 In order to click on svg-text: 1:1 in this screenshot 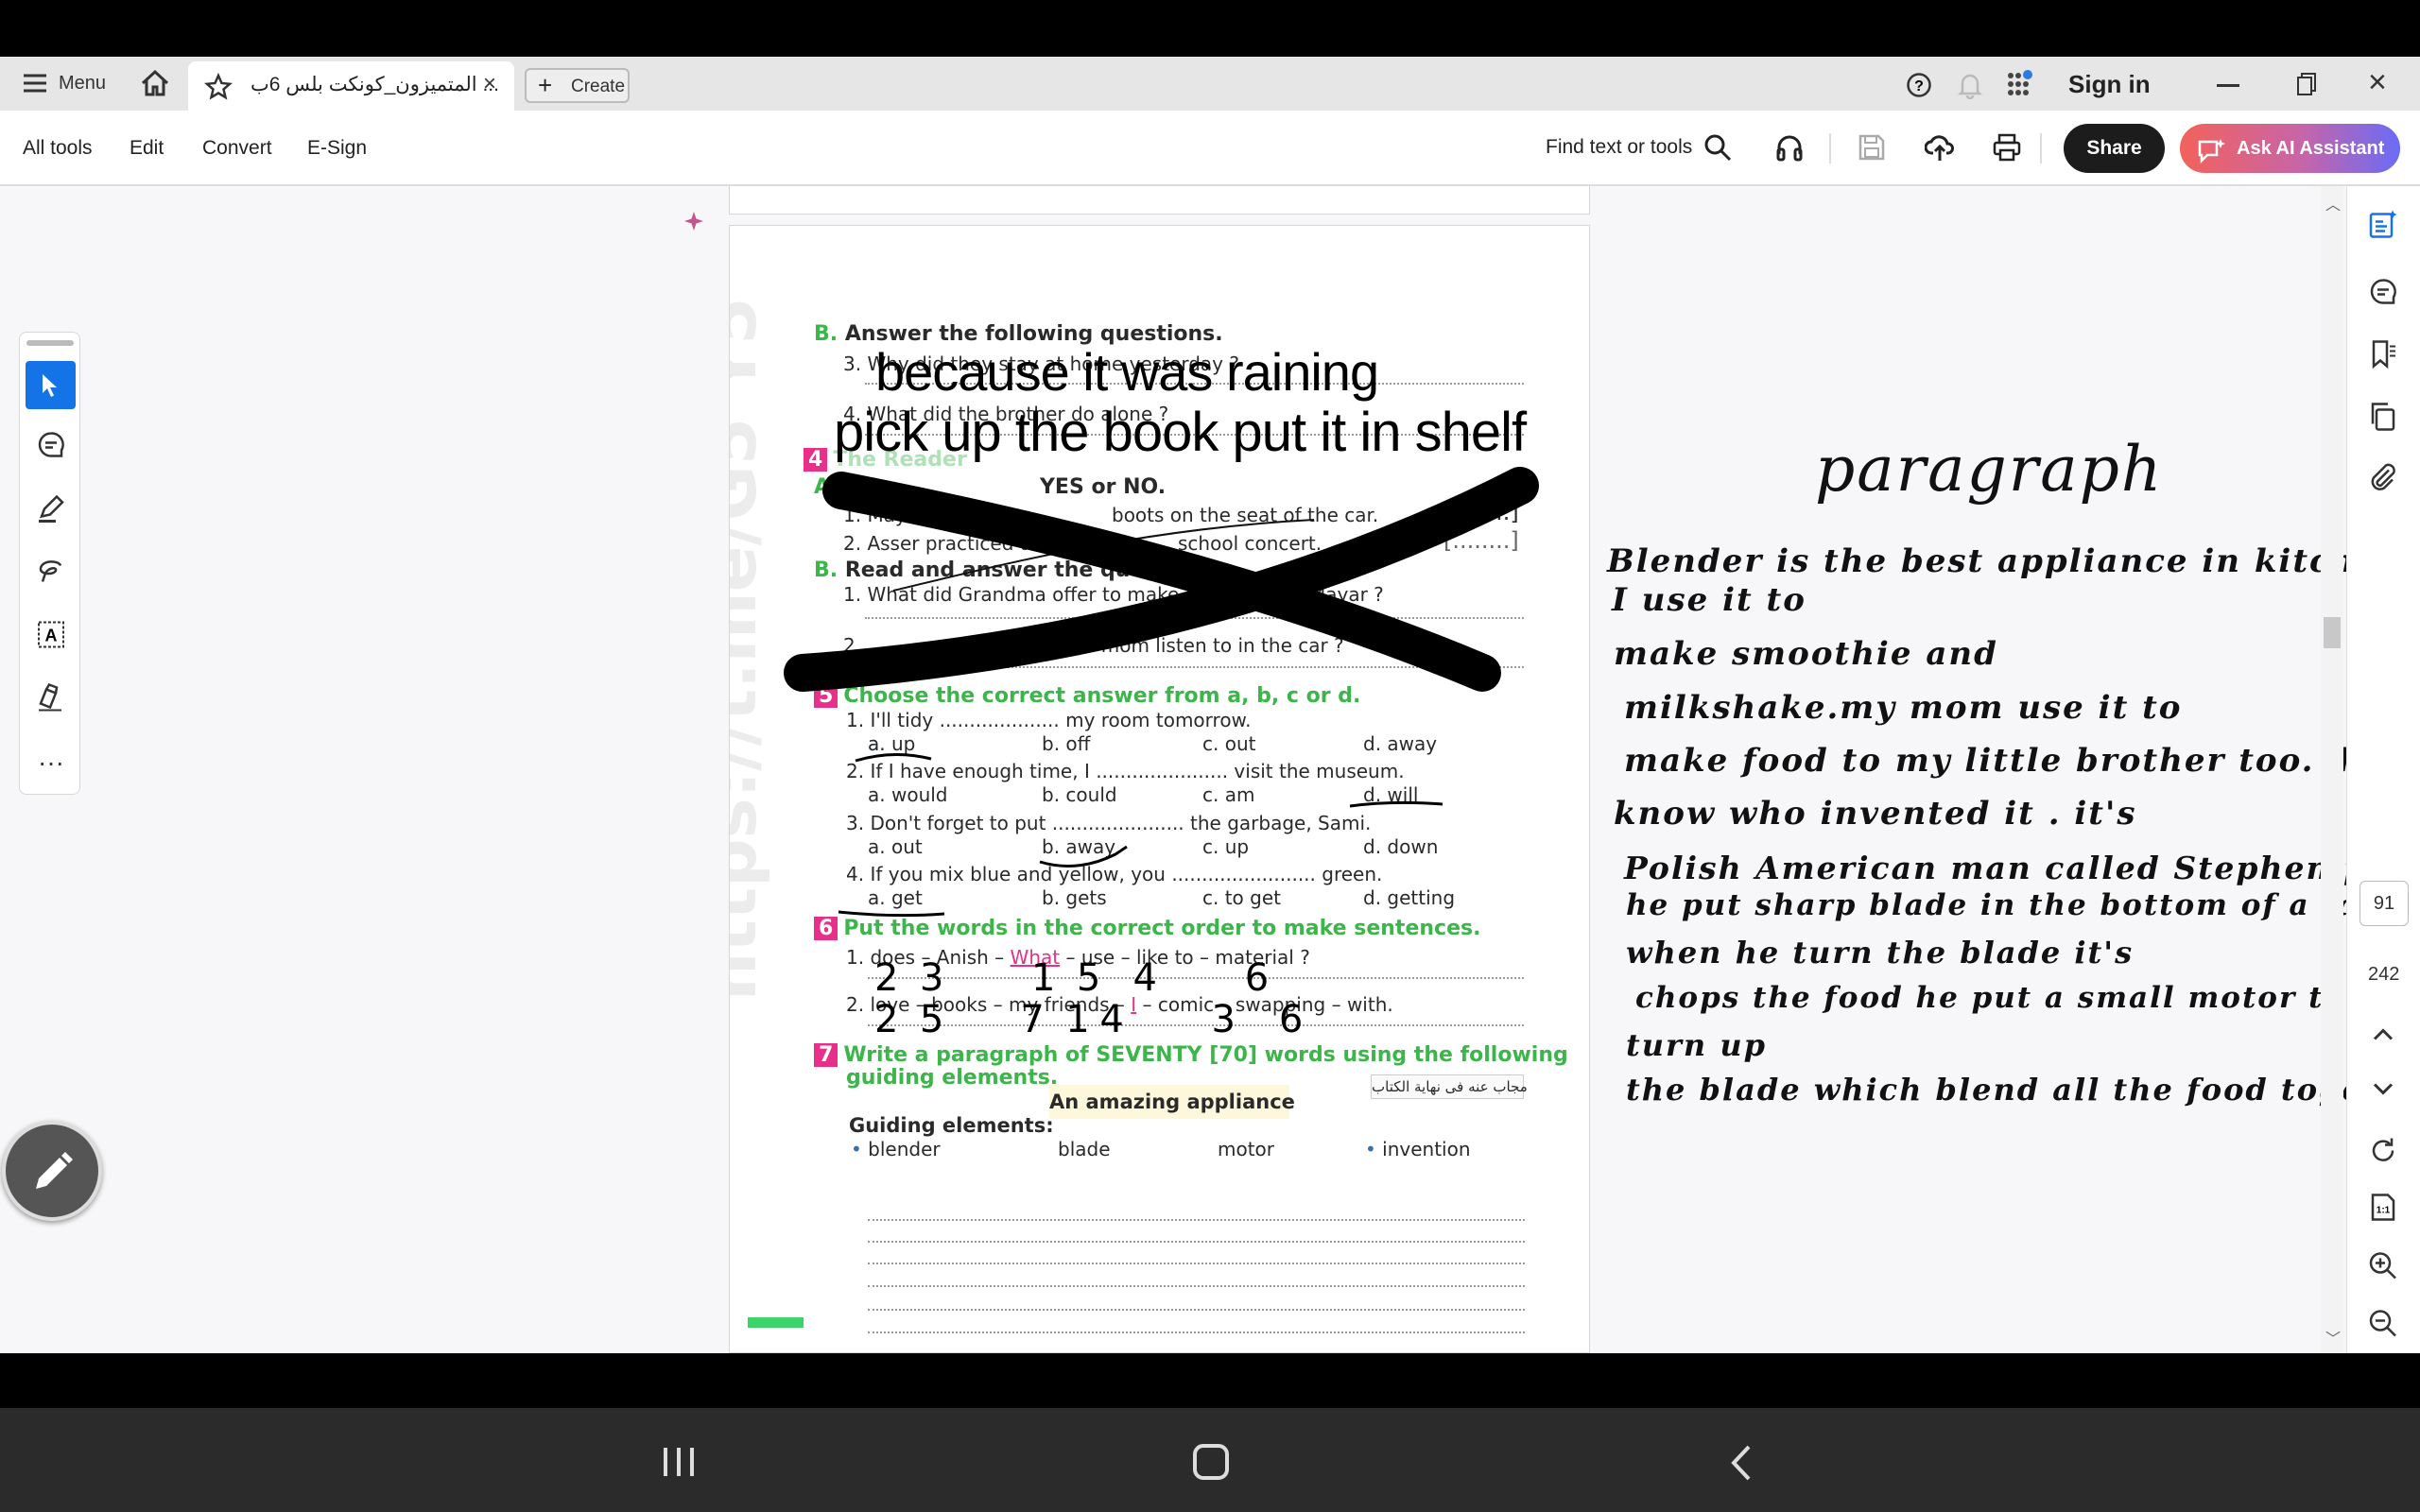, I will do `click(2384, 1211)`.